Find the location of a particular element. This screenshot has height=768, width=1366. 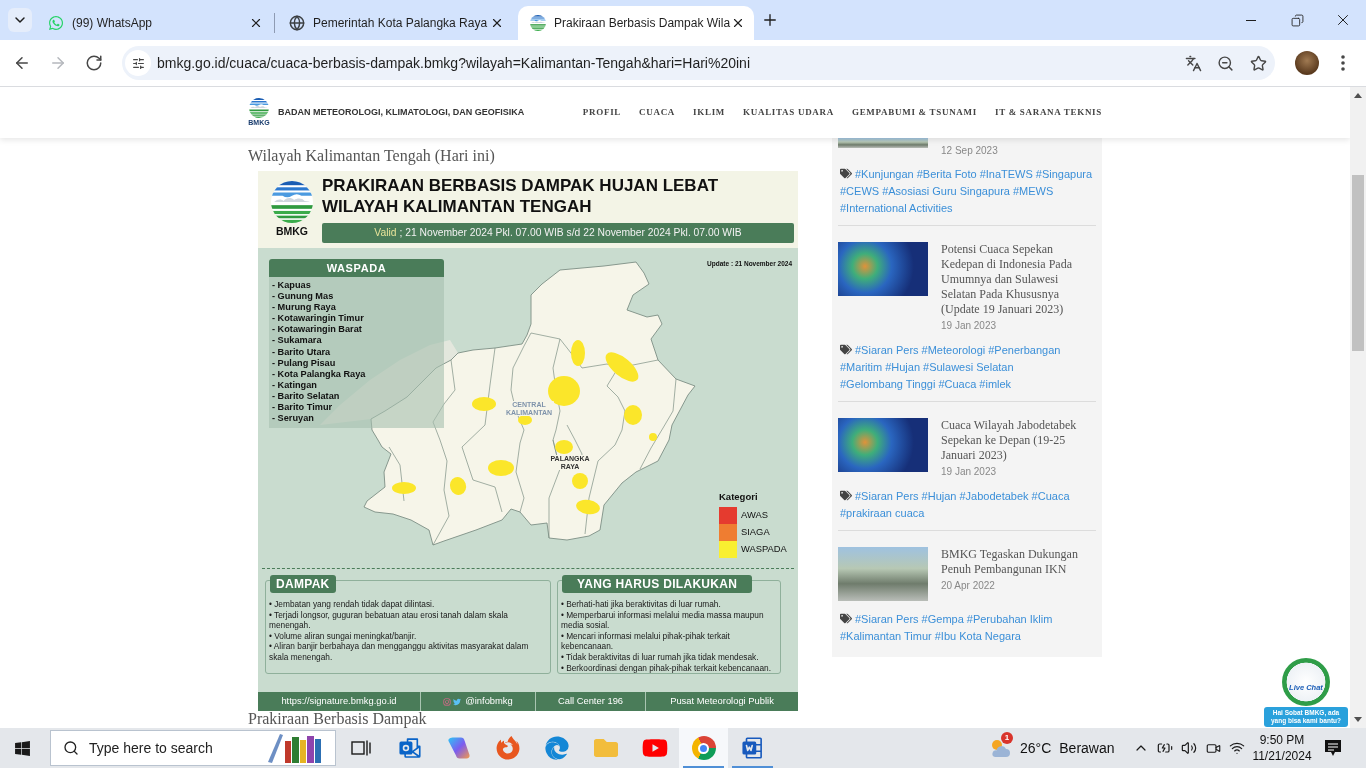

edge-icon is located at coordinates (556, 748).